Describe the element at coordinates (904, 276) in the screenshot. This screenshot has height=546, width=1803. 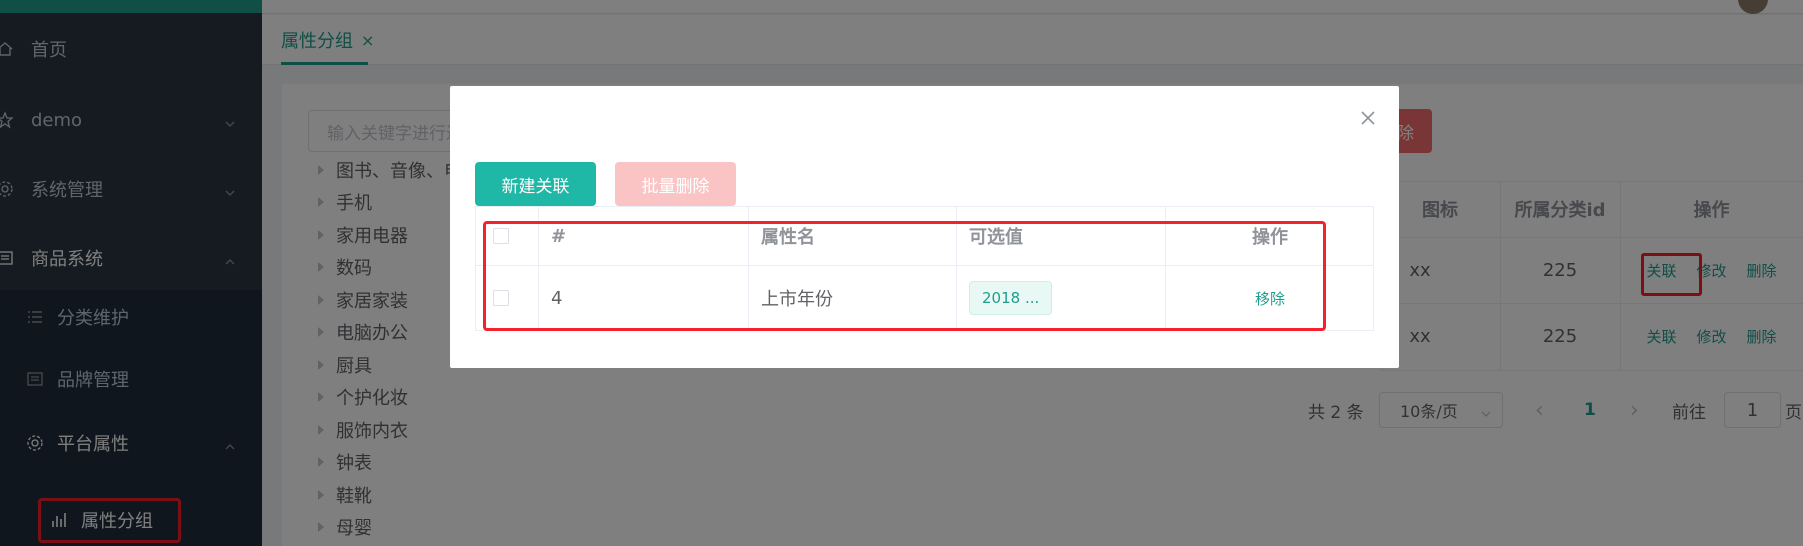
I see `highlight-box-dialog` at that location.